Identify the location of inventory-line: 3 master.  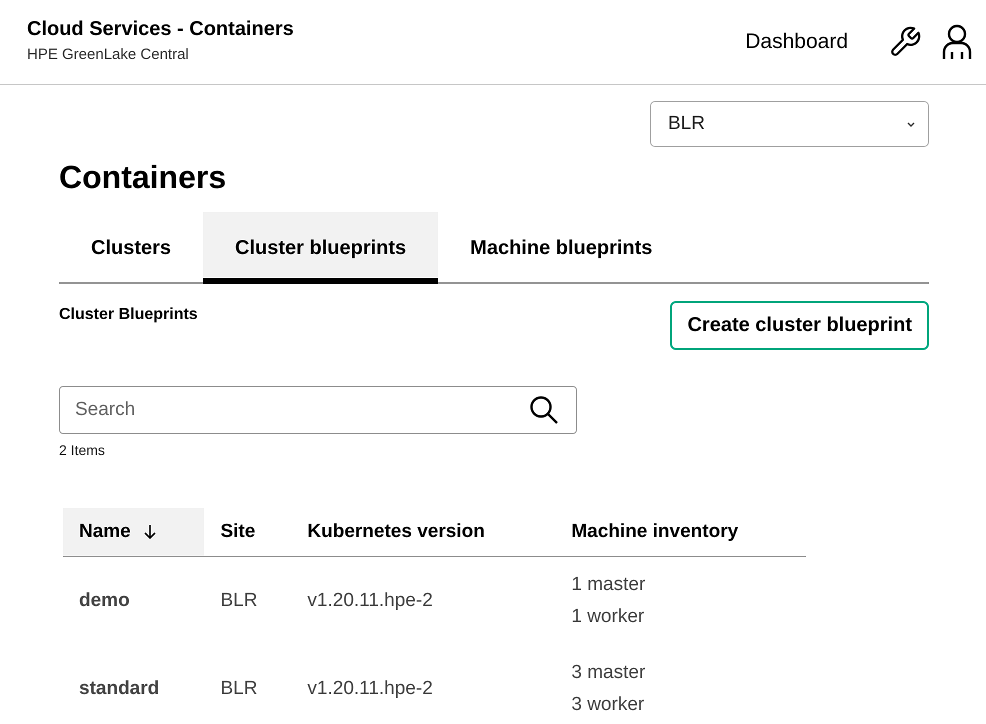
(608, 673).